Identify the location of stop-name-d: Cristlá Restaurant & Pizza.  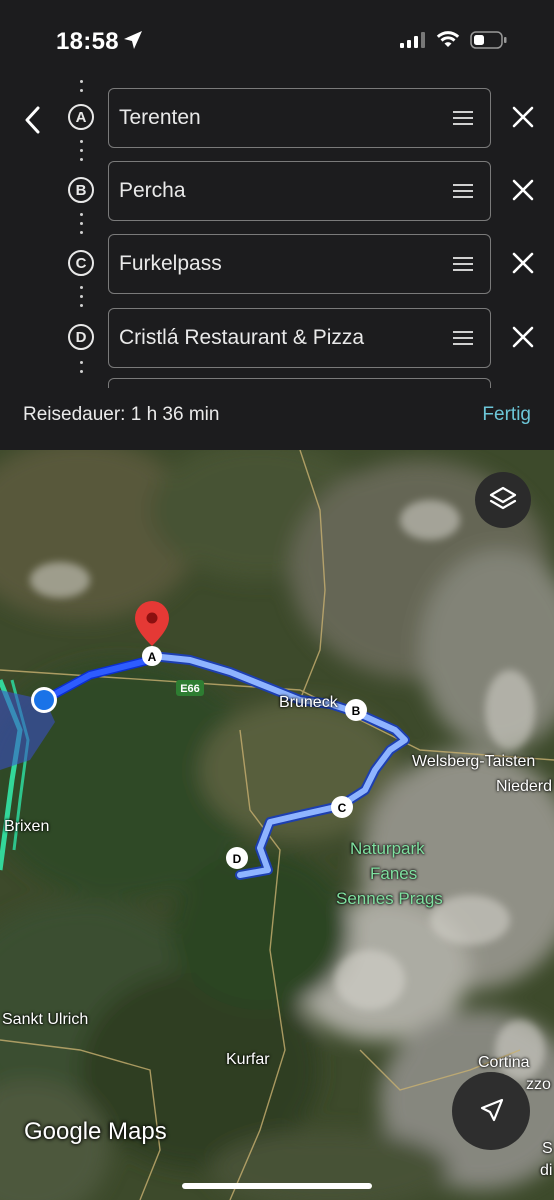
(242, 337).